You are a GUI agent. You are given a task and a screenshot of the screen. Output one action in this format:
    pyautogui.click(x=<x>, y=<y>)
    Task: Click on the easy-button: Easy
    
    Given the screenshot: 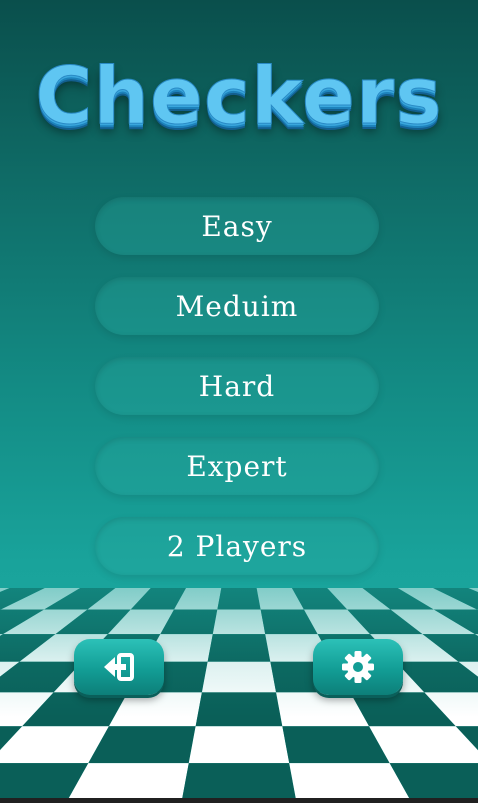 What is the action you would take?
    pyautogui.click(x=237, y=226)
    